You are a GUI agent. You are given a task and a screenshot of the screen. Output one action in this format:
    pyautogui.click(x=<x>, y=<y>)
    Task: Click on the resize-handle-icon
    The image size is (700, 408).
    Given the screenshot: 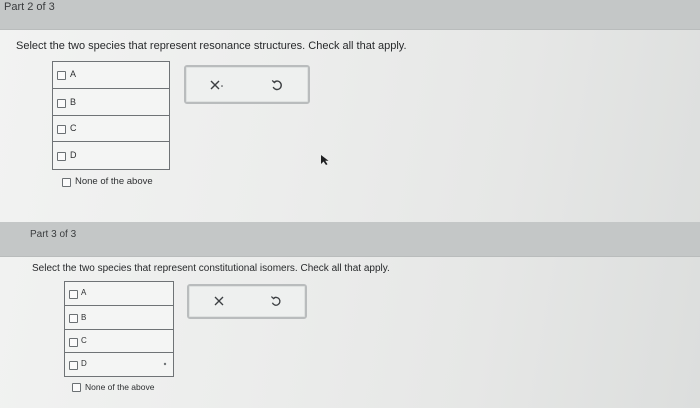 What is the action you would take?
    pyautogui.click(x=165, y=364)
    